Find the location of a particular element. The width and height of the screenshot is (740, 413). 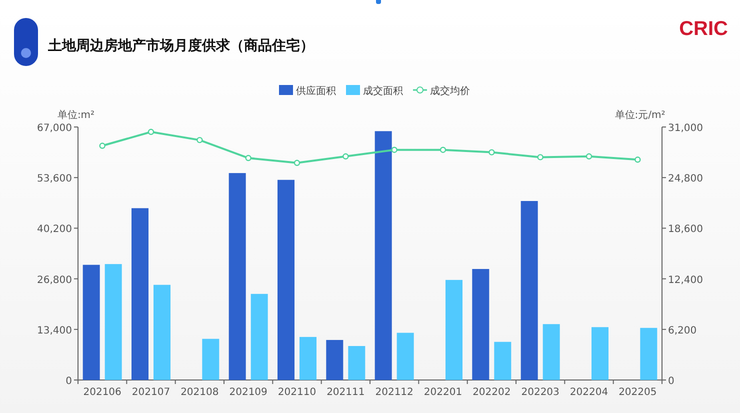

axis-tick-label: 53,600 is located at coordinates (54, 179).